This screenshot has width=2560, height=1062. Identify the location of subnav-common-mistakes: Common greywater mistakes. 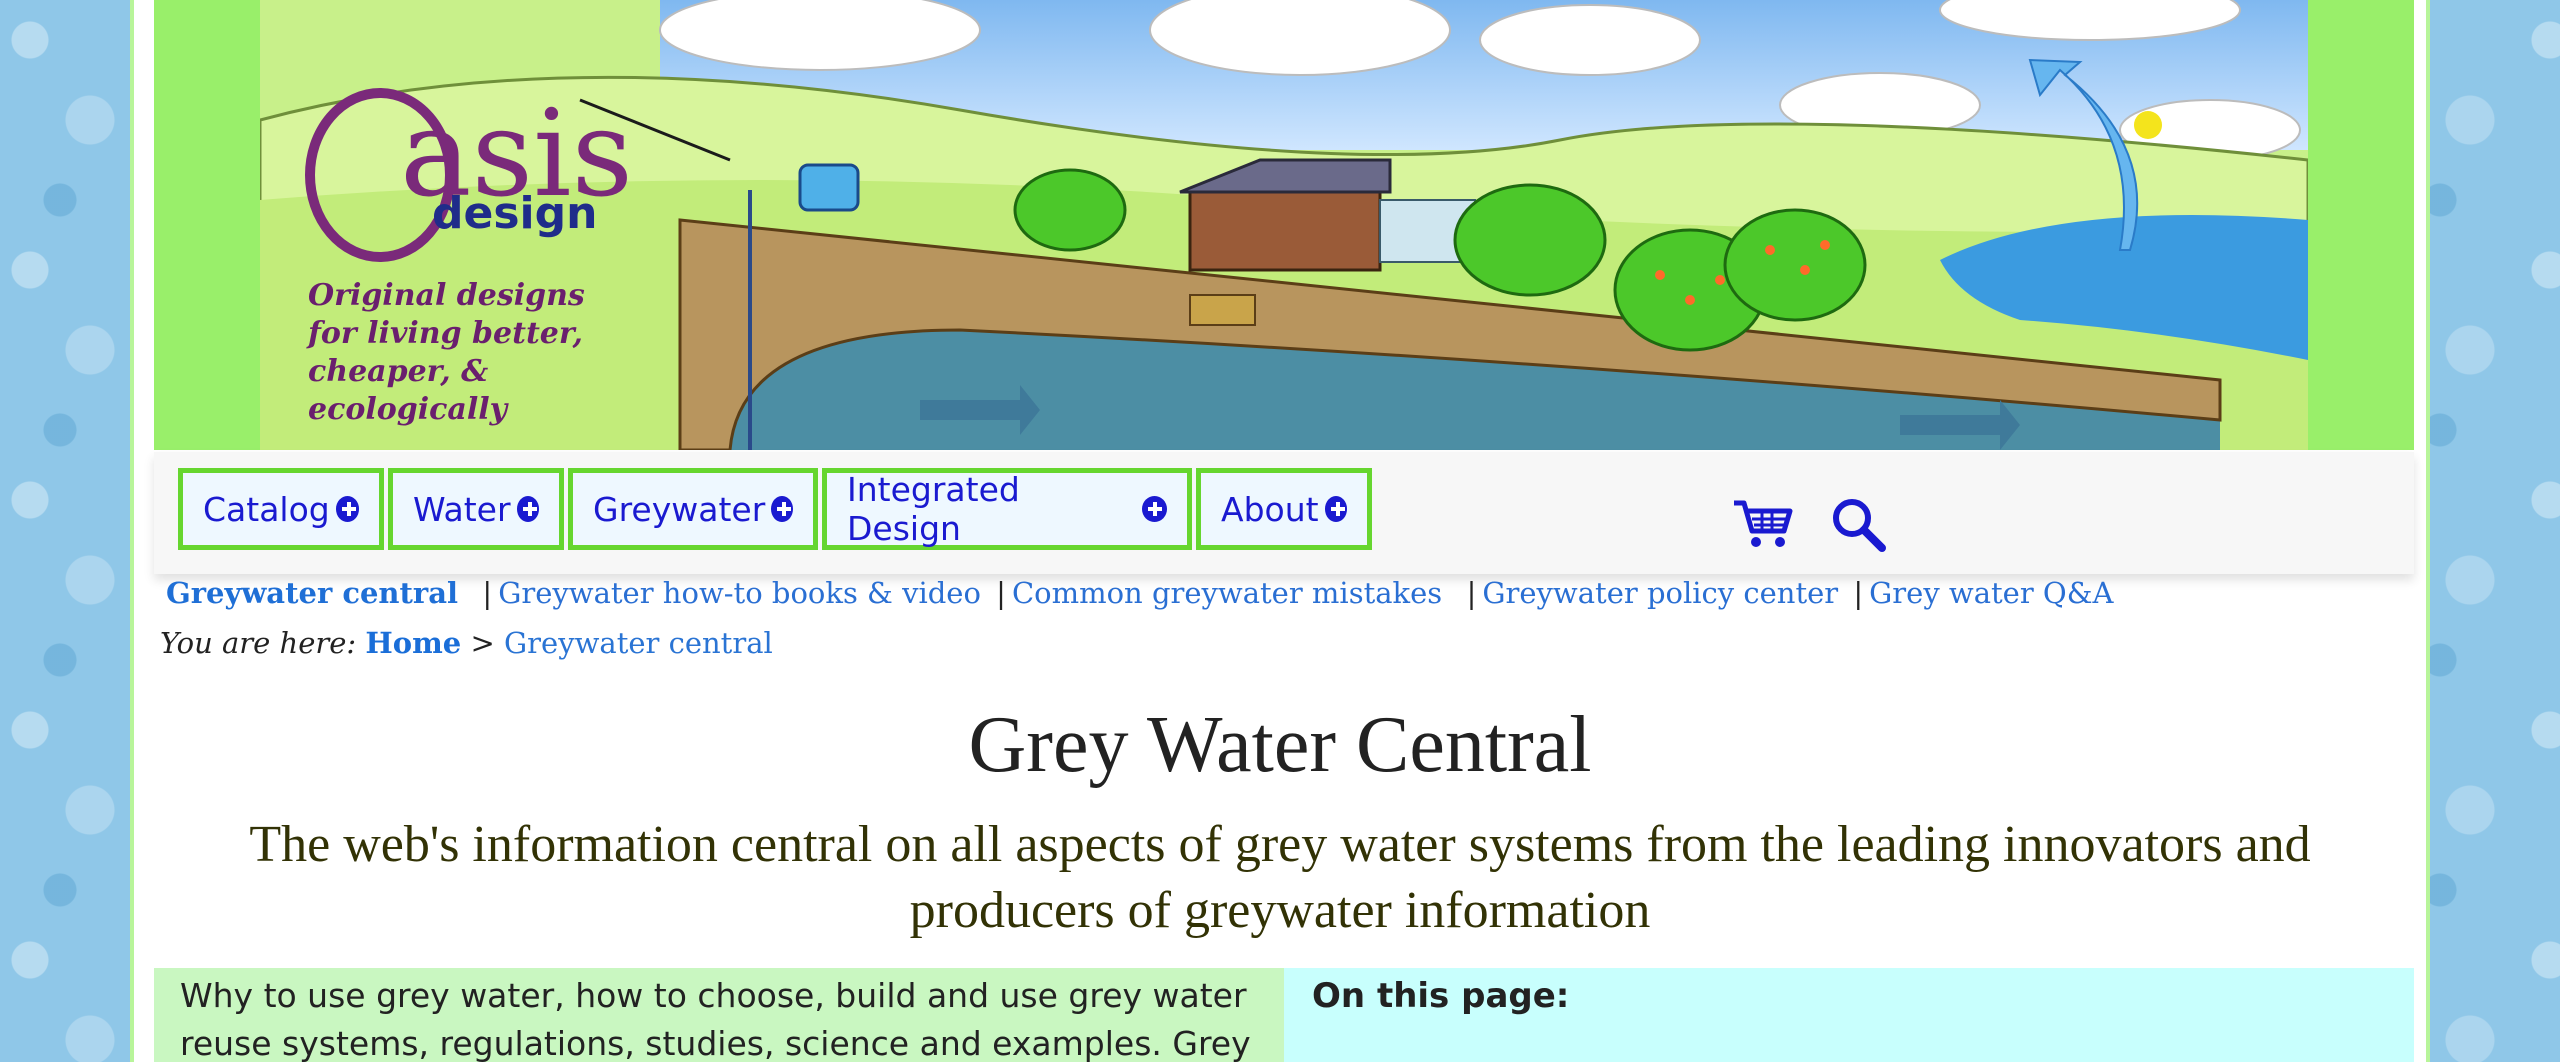
(1227, 593).